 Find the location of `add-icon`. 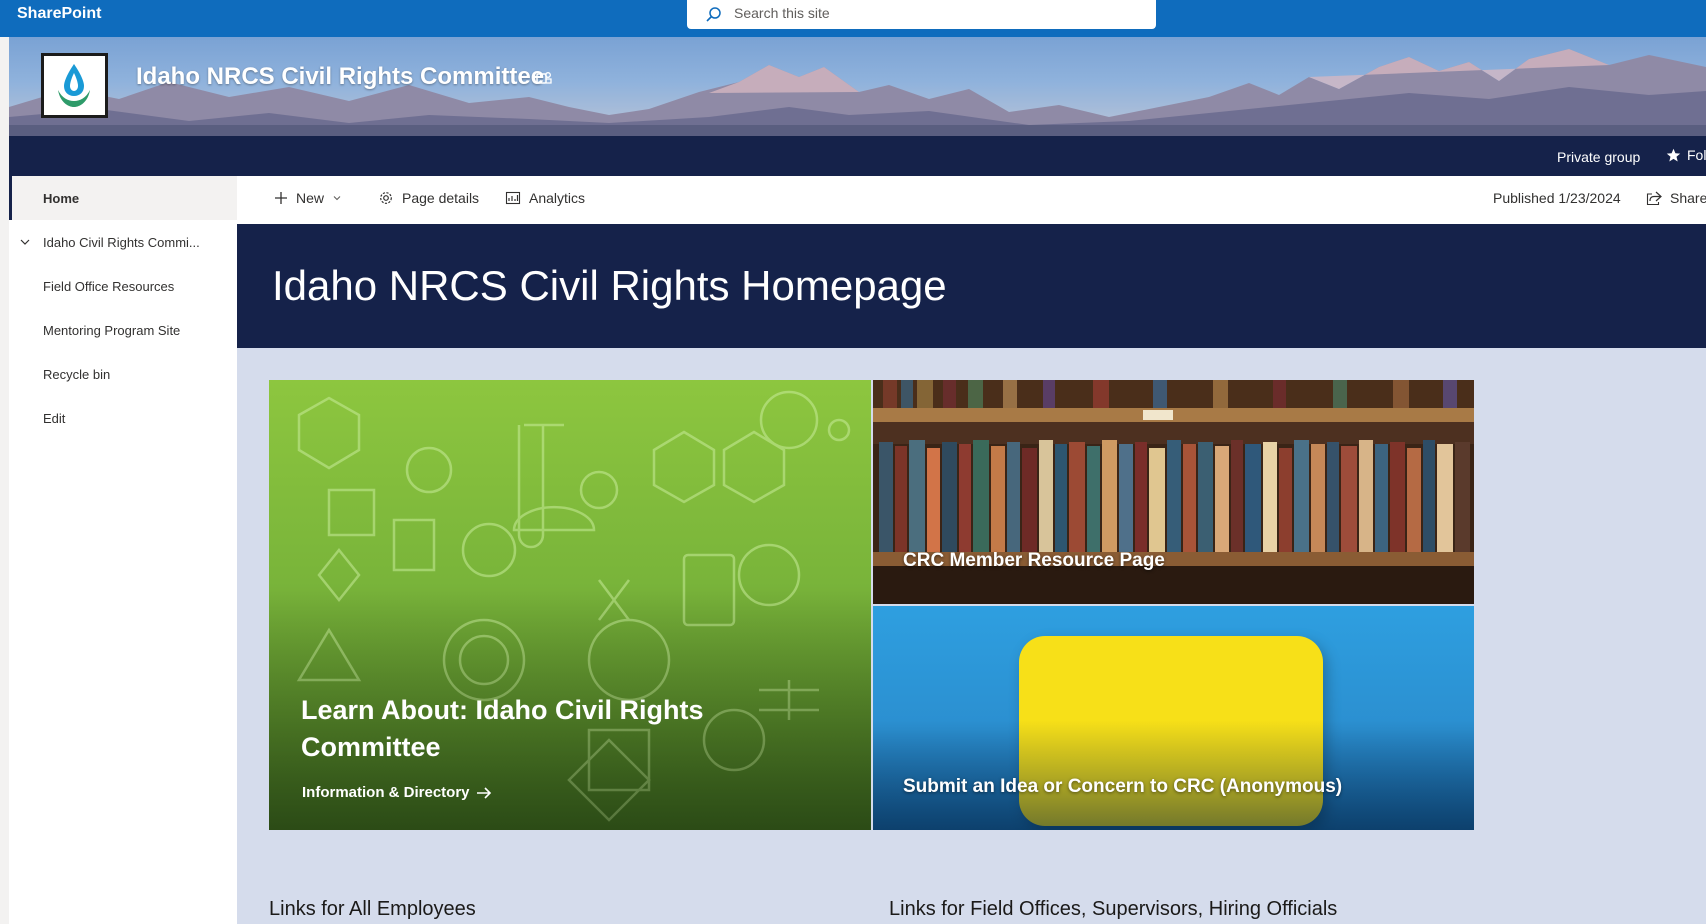

add-icon is located at coordinates (281, 198).